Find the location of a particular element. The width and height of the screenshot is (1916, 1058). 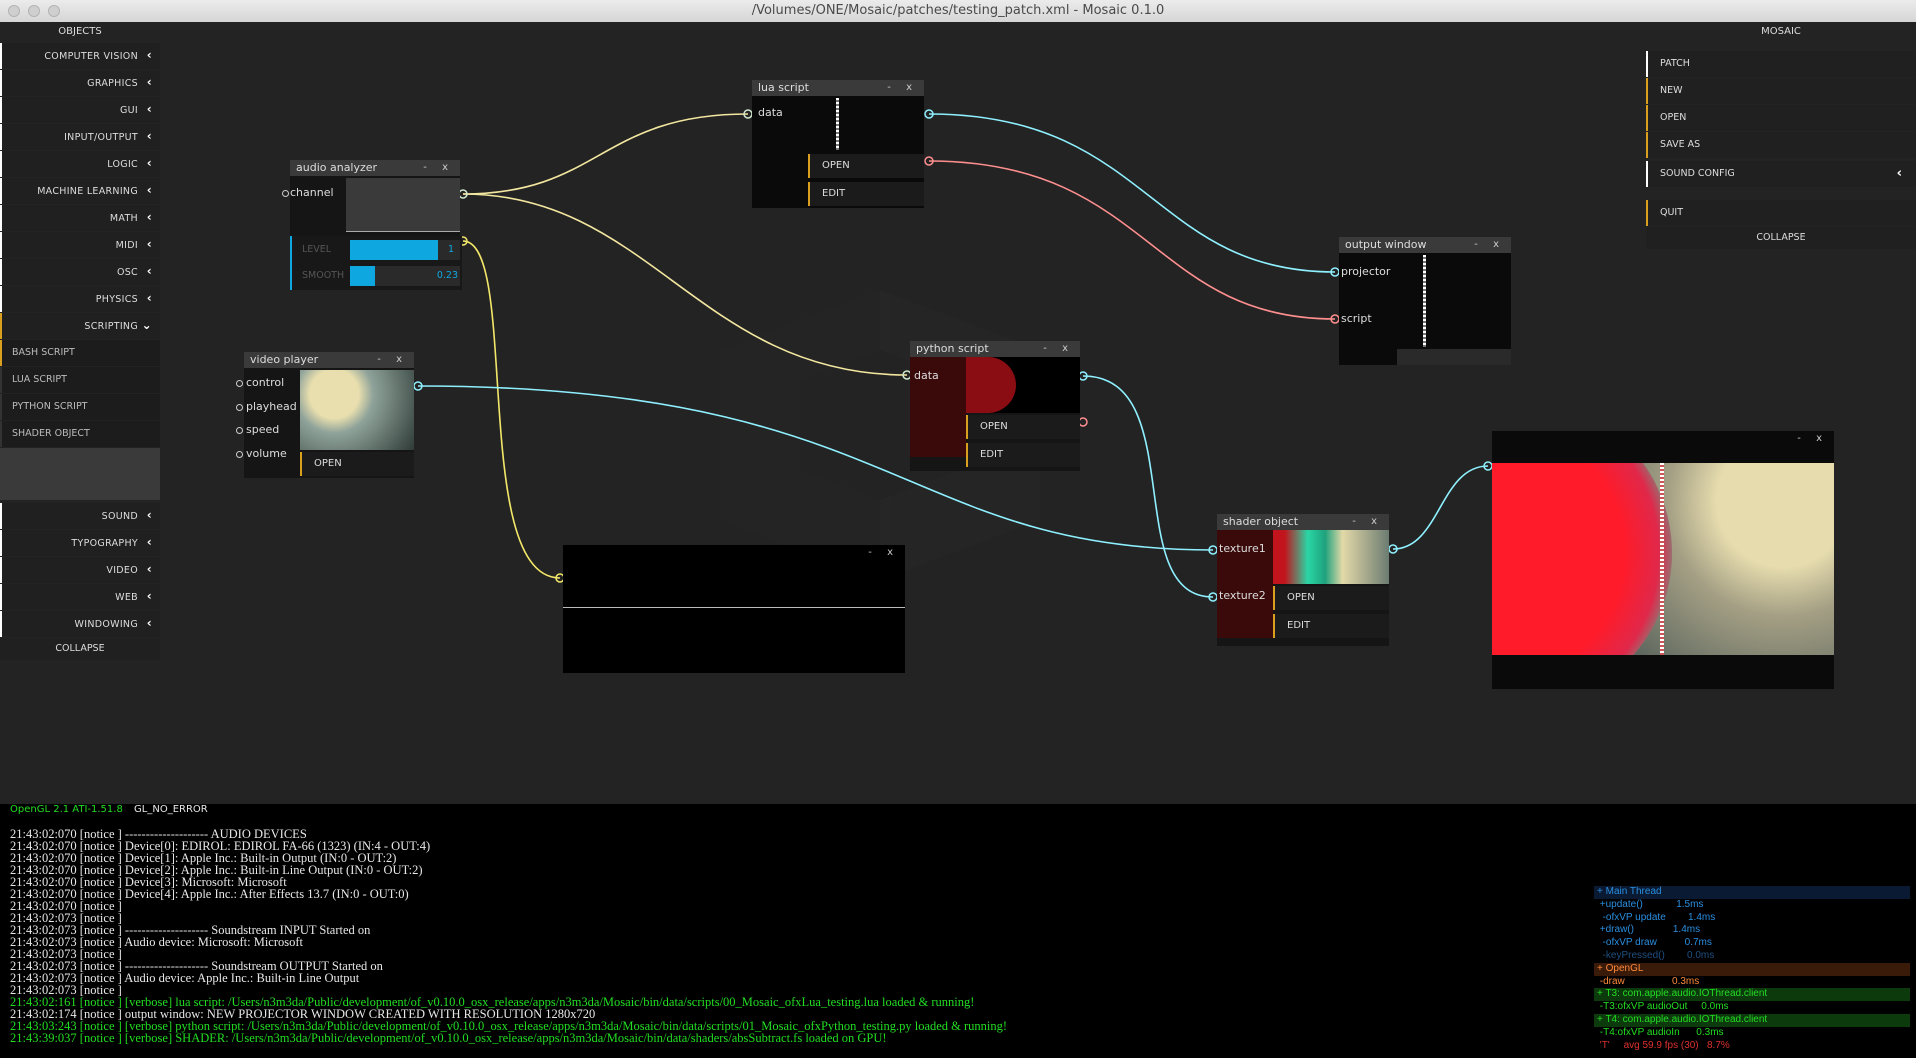

video-open-button: OPEN is located at coordinates (357, 464).